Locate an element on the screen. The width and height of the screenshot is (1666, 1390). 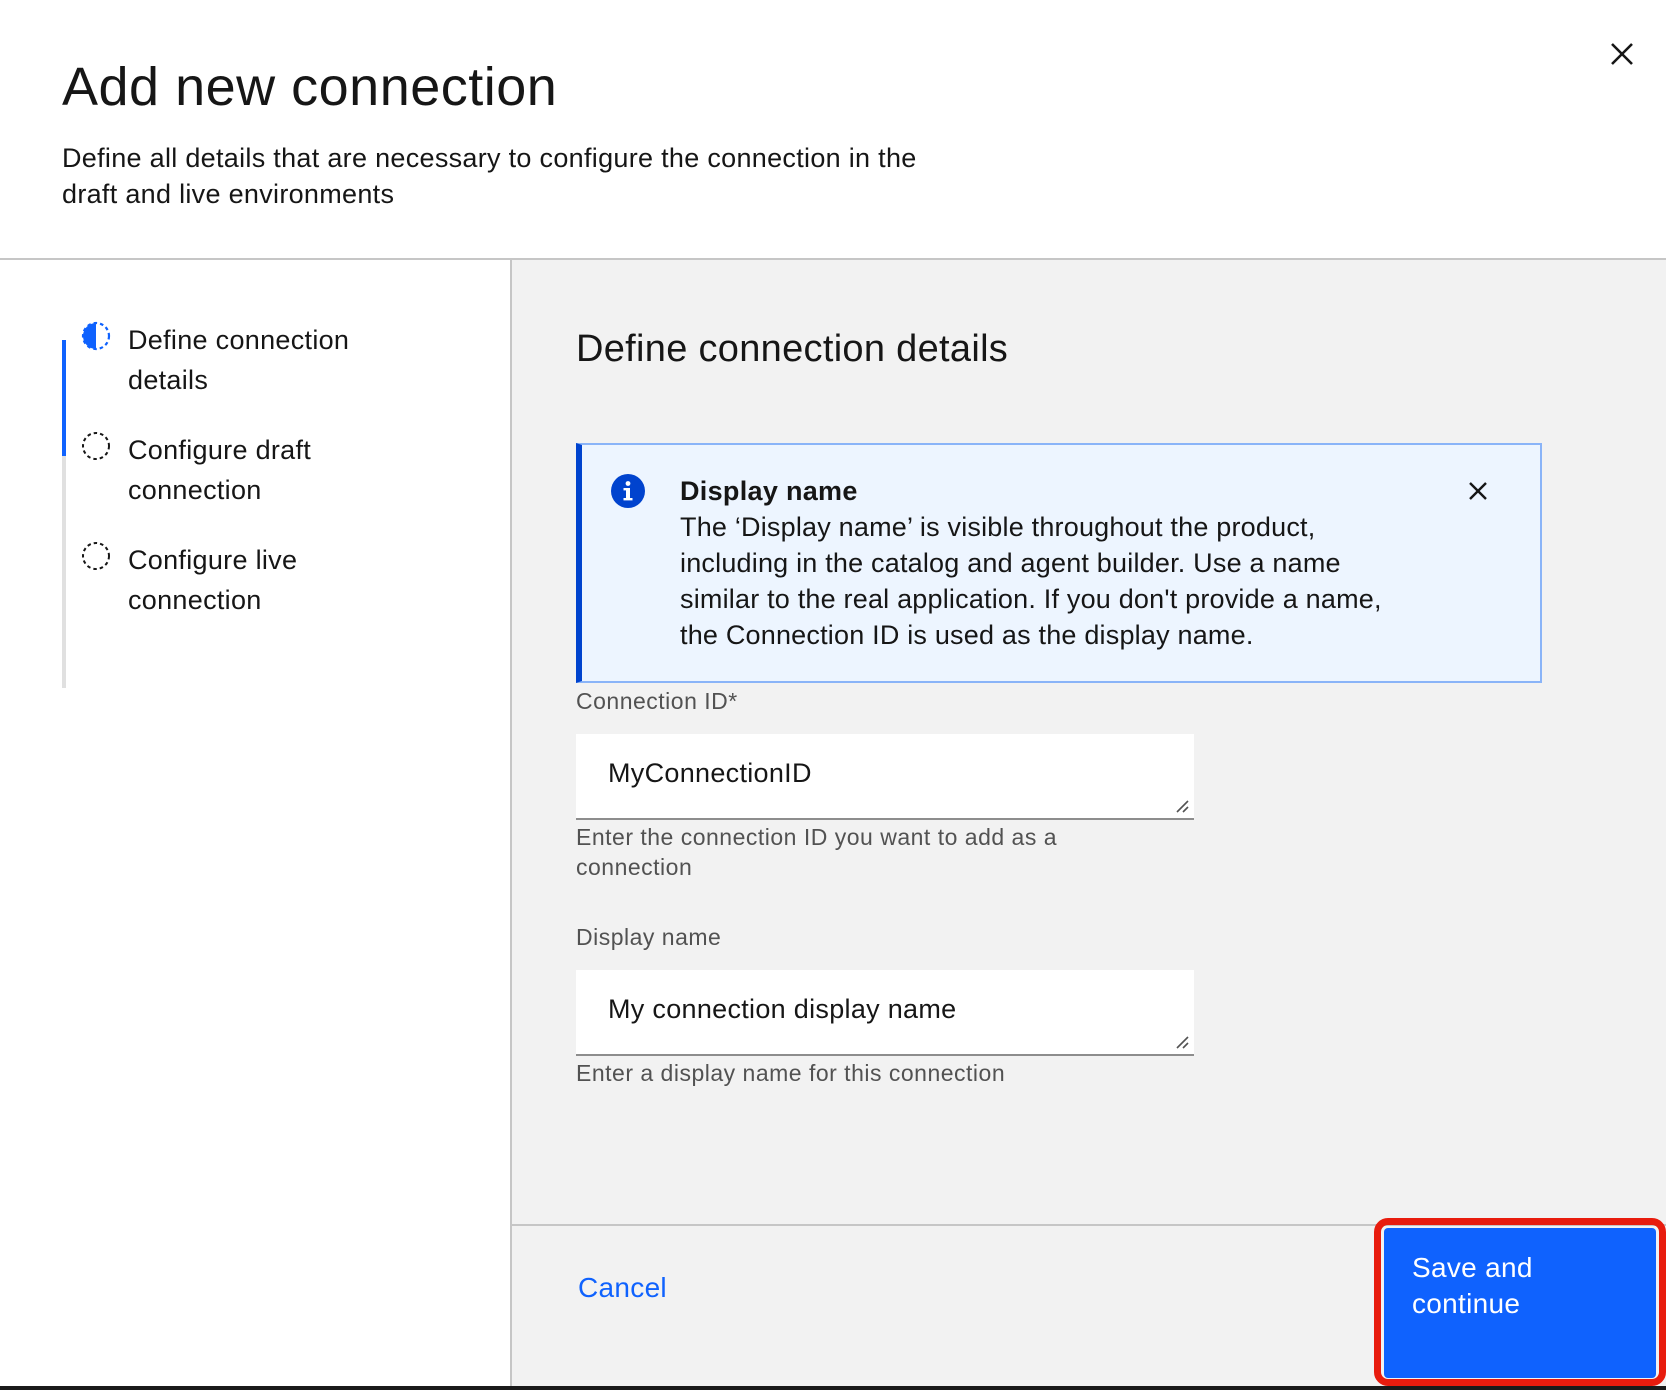
step-define-connection-details: Define connection details is located at coordinates (280, 365).